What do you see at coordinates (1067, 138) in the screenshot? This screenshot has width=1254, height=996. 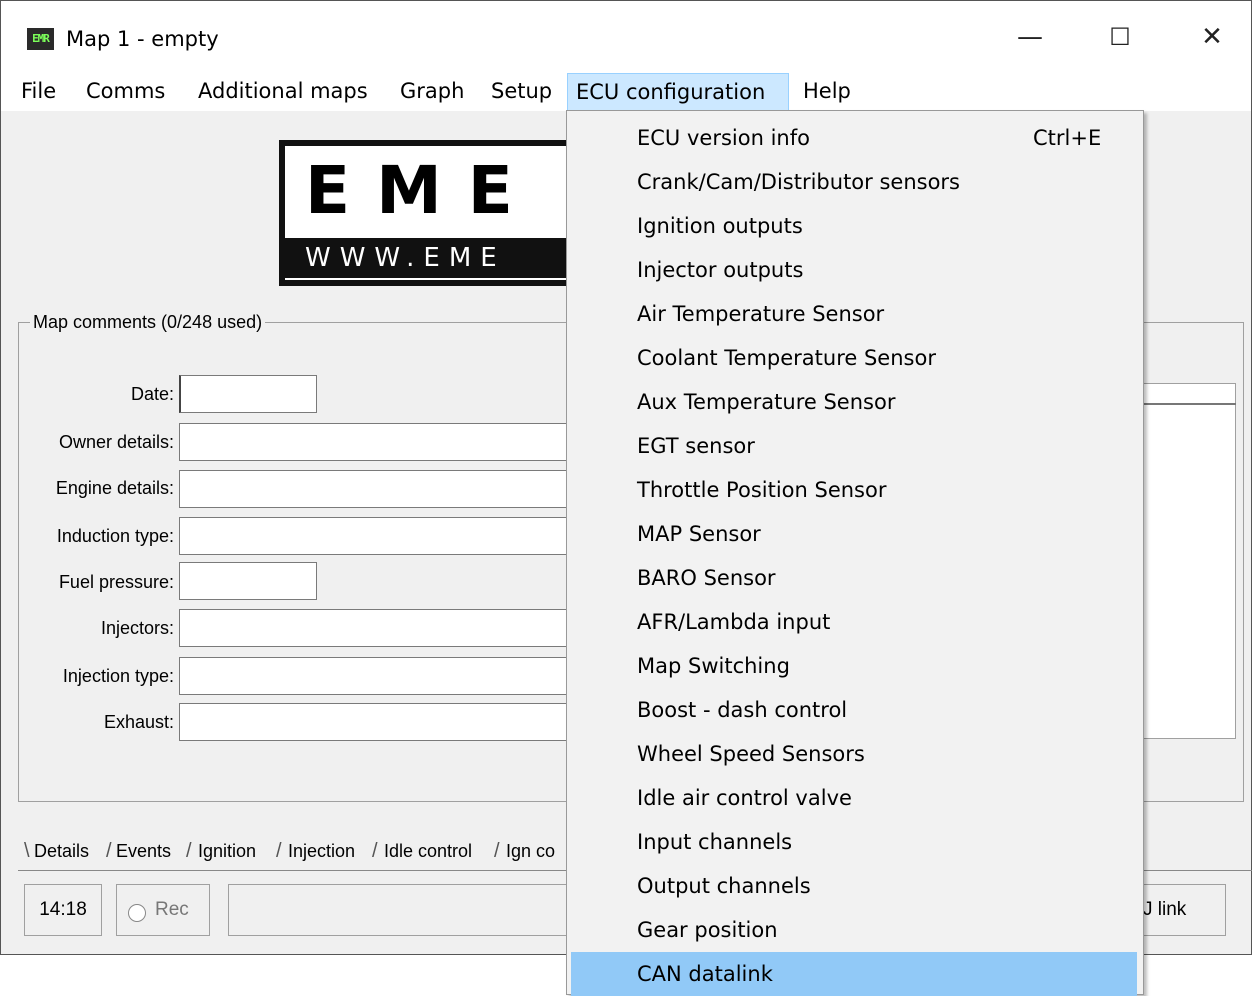 I see `menu-item-shortcut: Ctrl+E` at bounding box center [1067, 138].